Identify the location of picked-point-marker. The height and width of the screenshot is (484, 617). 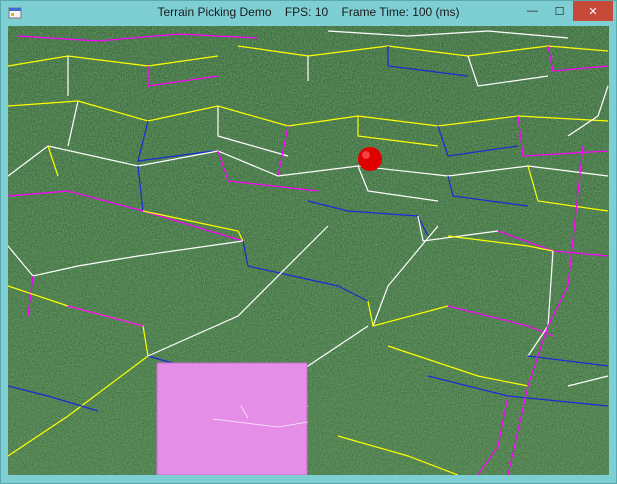
(370, 159).